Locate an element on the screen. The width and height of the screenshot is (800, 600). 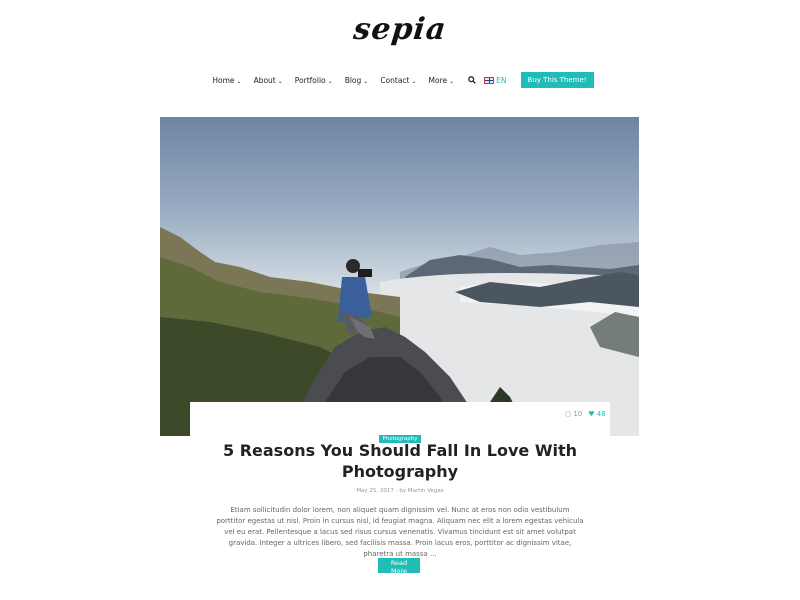
nav-item-more: More ⌄ is located at coordinates (442, 80).